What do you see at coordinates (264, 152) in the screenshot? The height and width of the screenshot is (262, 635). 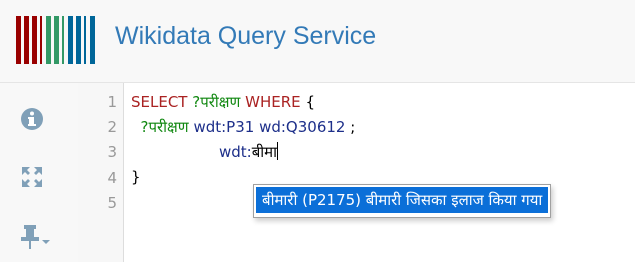 I see `typed-text: बीमा` at bounding box center [264, 152].